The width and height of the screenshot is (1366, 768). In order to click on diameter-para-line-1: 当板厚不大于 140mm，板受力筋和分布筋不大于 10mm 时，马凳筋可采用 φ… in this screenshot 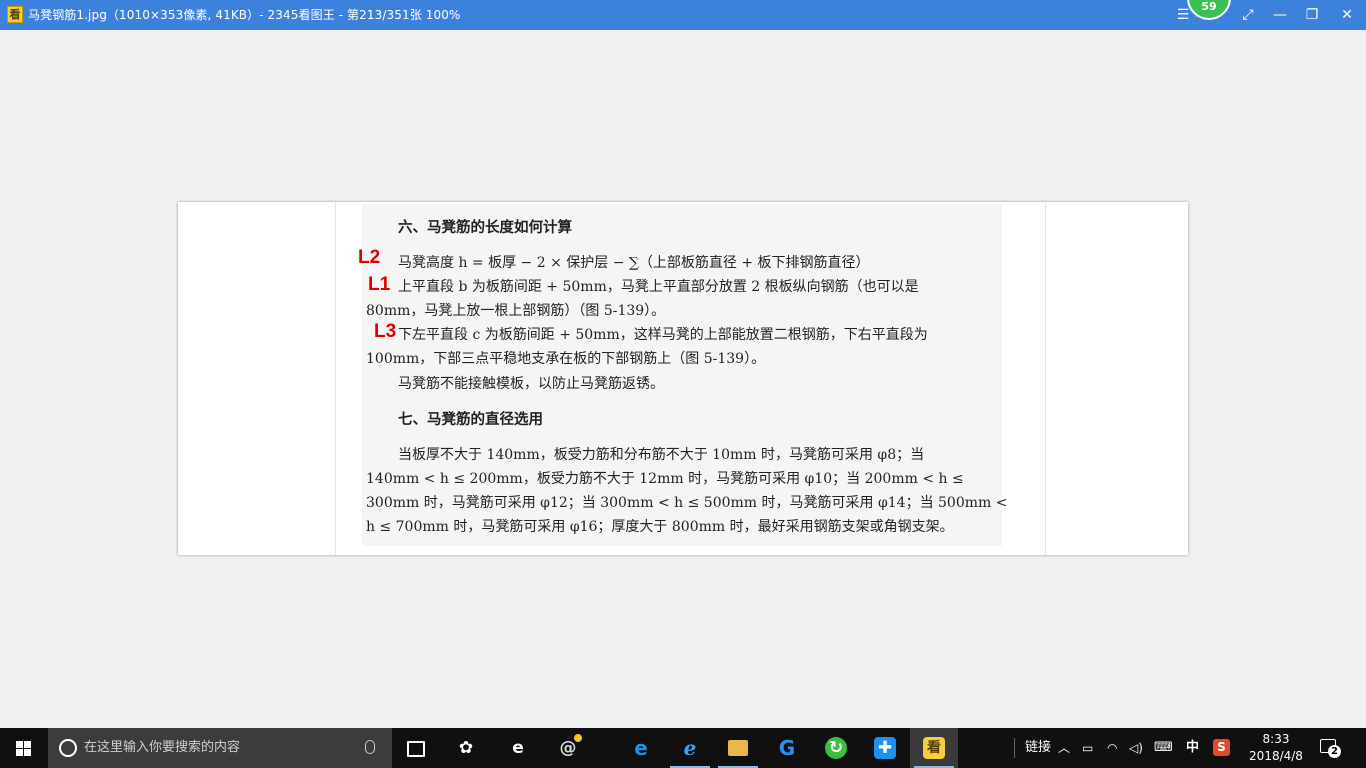, I will do `click(661, 455)`.